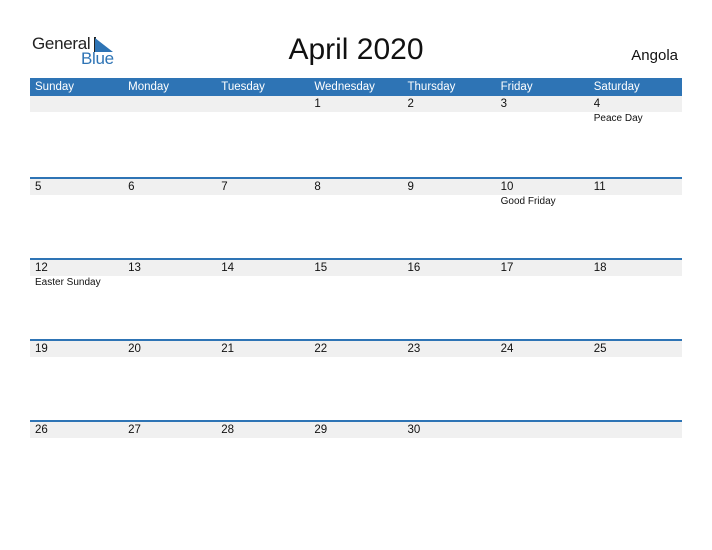 The image size is (712, 550). What do you see at coordinates (228, 349) in the screenshot?
I see `day-number: 21` at bounding box center [228, 349].